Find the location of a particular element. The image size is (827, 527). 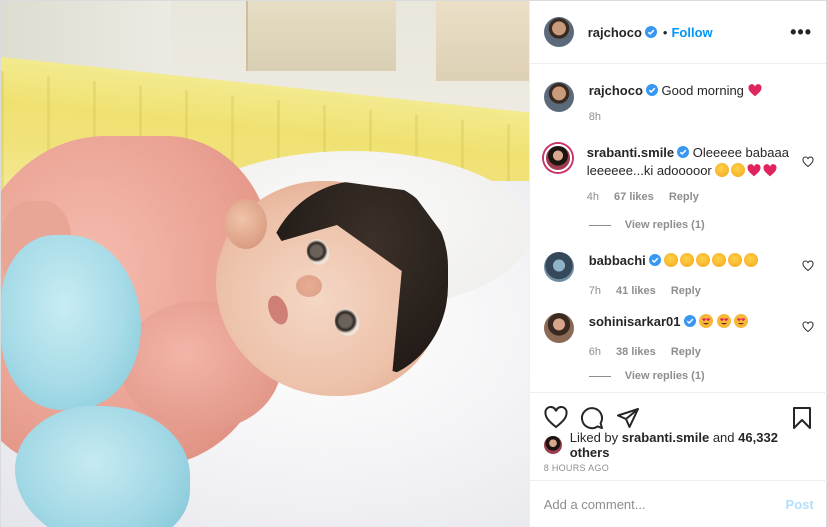

comment-input is located at coordinates (664, 504).